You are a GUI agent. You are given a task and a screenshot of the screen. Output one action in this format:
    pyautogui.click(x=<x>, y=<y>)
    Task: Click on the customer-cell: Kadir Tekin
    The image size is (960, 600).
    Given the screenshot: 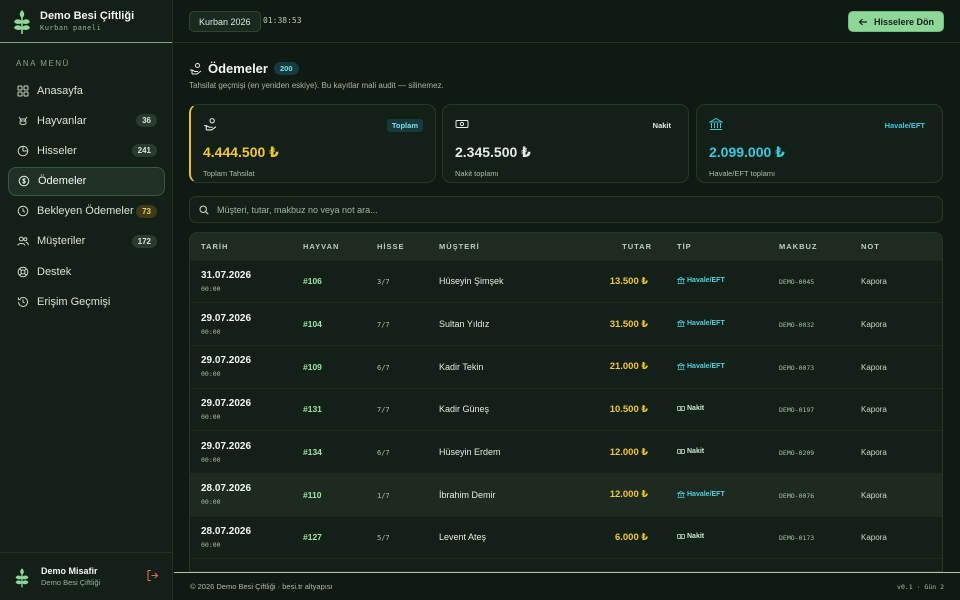 What is the action you would take?
    pyautogui.click(x=490, y=366)
    